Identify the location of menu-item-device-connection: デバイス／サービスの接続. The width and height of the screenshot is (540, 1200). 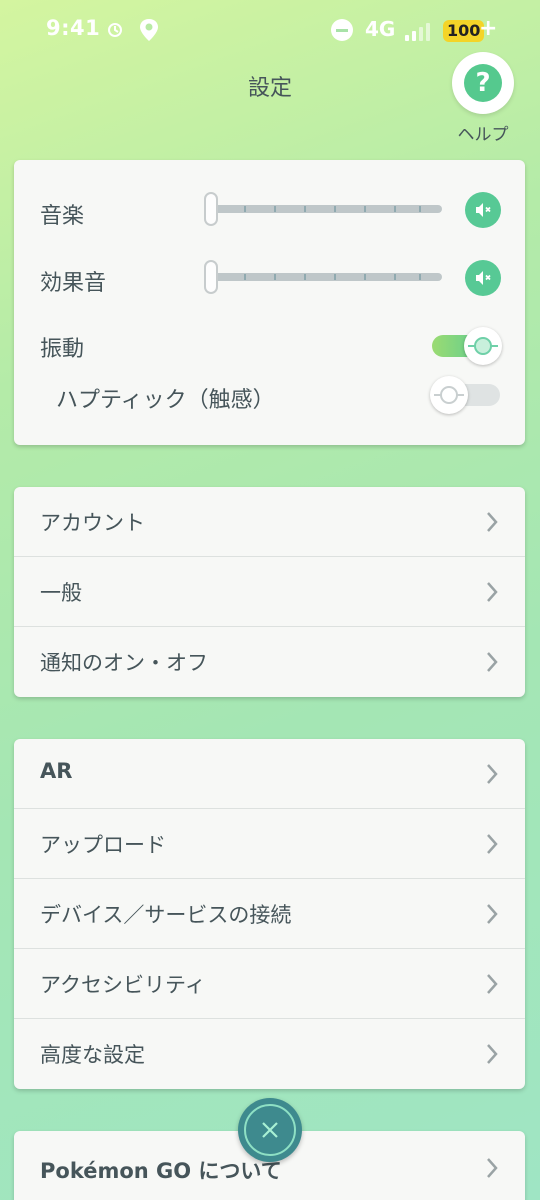
(269, 914).